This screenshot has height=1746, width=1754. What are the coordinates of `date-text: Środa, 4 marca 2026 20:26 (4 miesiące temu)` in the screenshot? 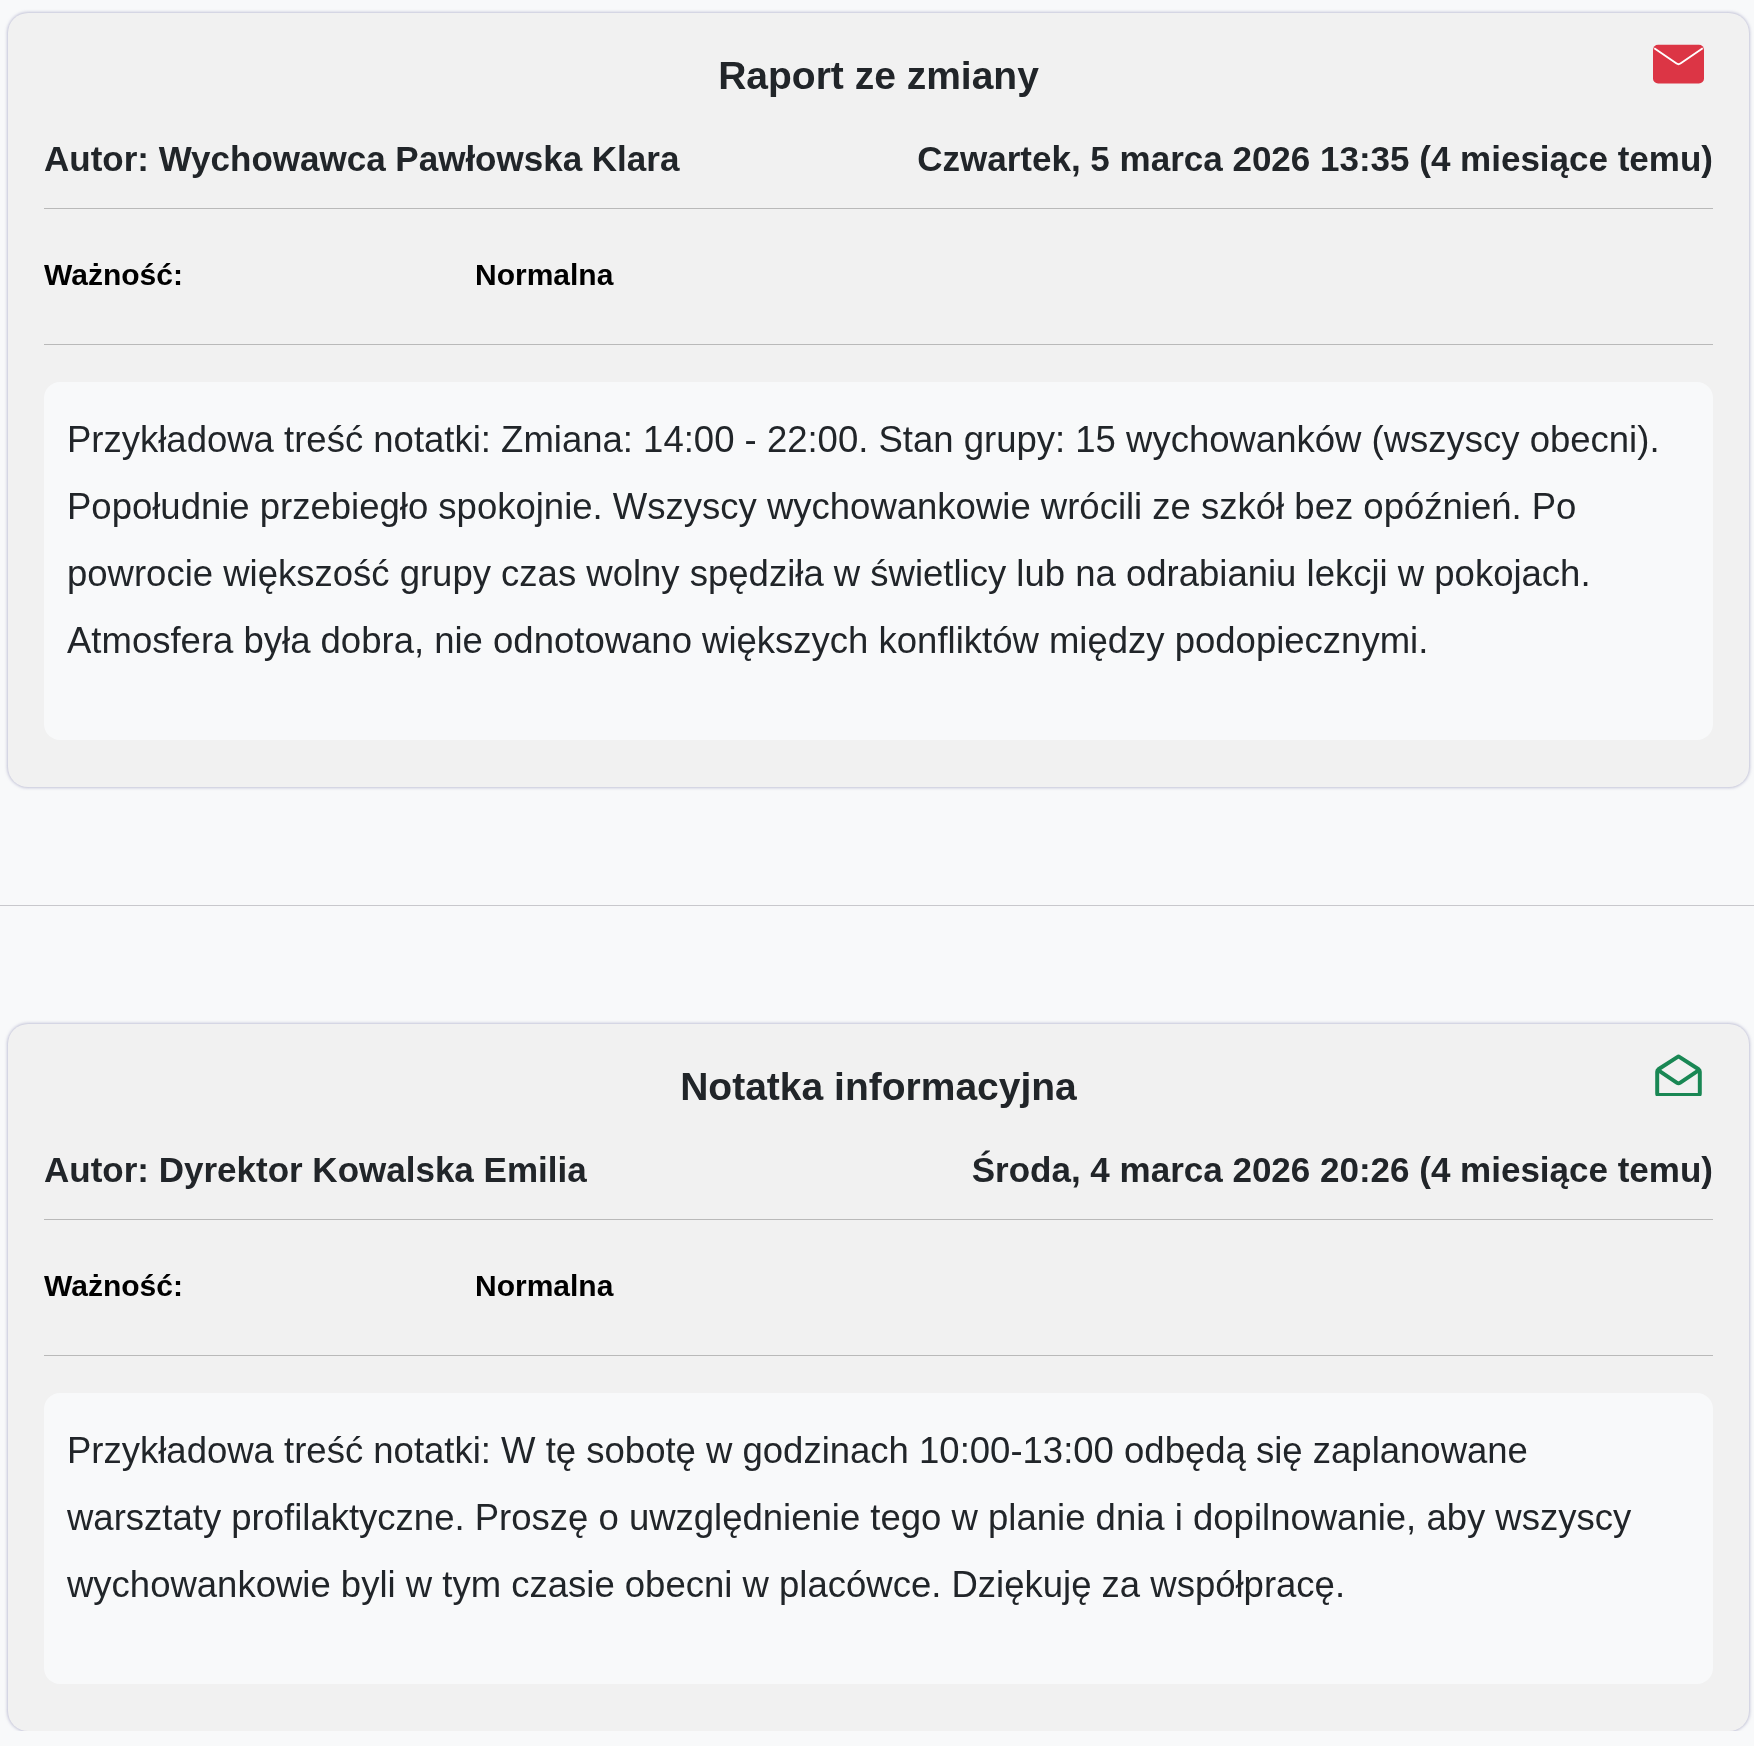 It's located at (1342, 1170).